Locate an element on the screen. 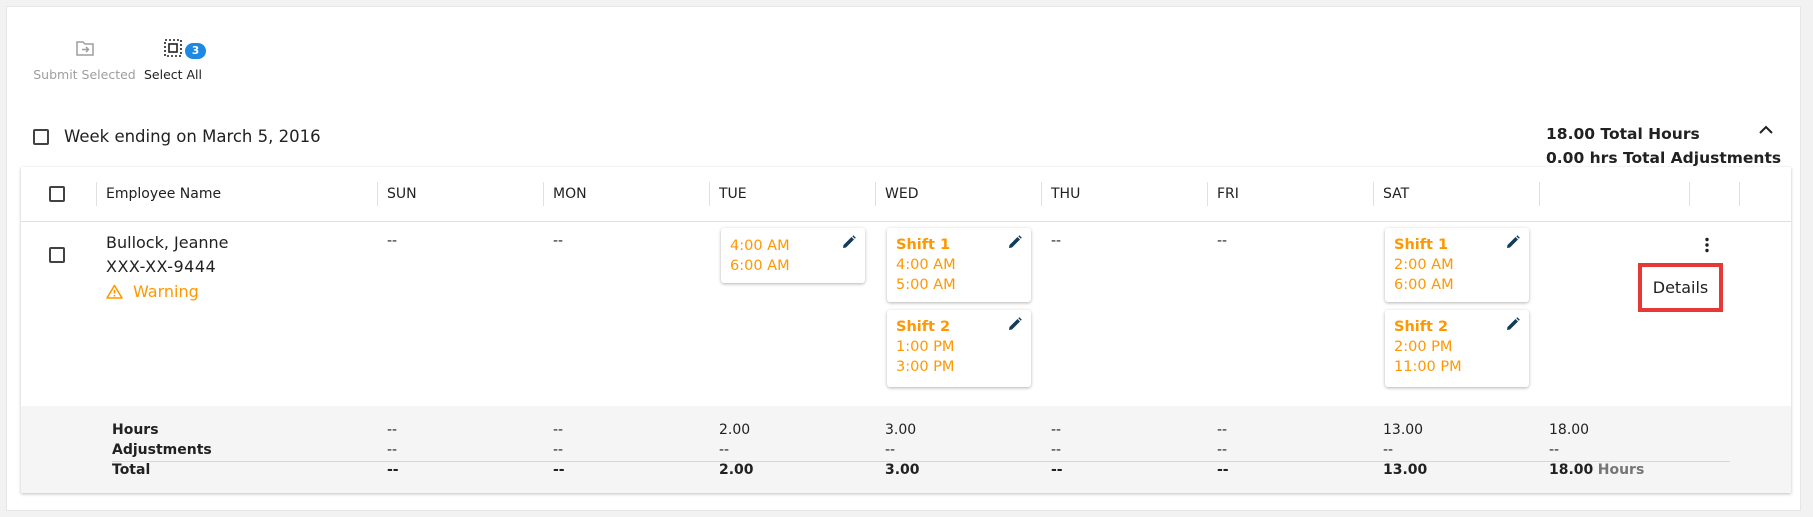 The width and height of the screenshot is (1813, 517). select-all-rows-checkbox is located at coordinates (57, 194).